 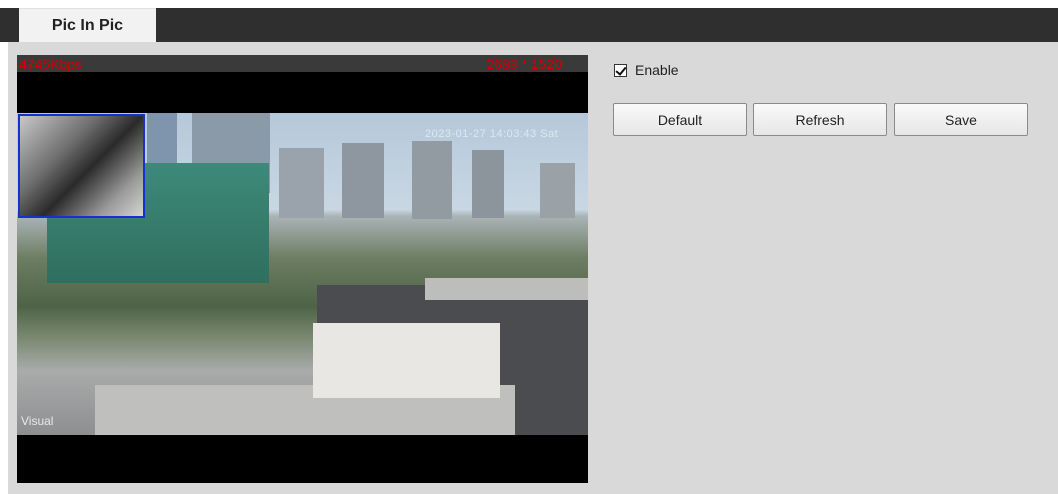 What do you see at coordinates (51, 64) in the screenshot?
I see `bitrate-readout: 4745Kbps` at bounding box center [51, 64].